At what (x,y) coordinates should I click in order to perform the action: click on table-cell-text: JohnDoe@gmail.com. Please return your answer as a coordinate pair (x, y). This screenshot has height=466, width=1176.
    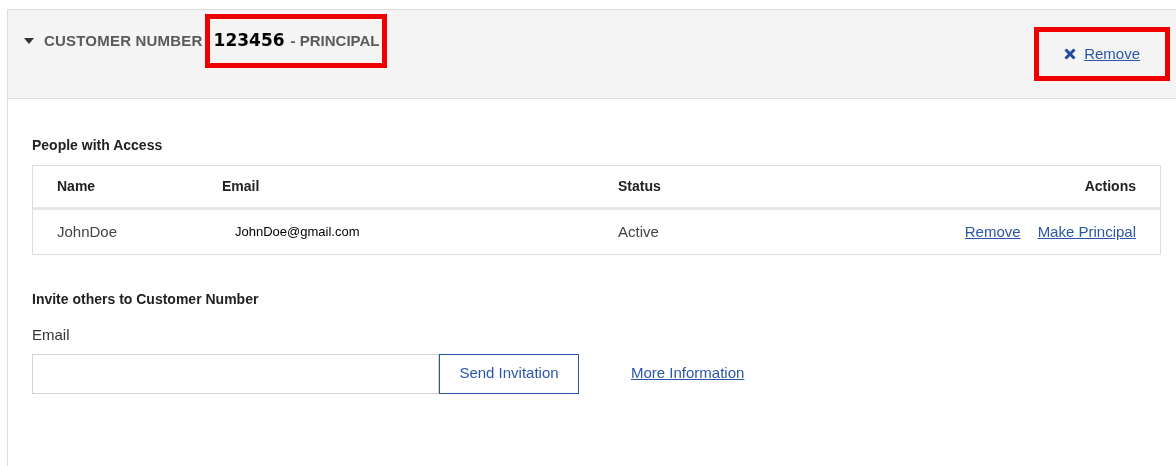
    Looking at the image, I should click on (297, 232).